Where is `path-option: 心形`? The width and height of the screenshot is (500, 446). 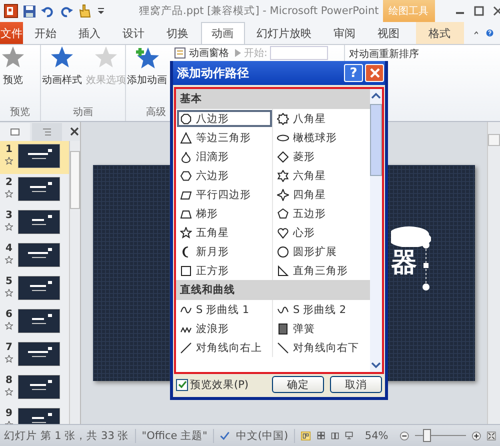 path-option: 心形 is located at coordinates (321, 232).